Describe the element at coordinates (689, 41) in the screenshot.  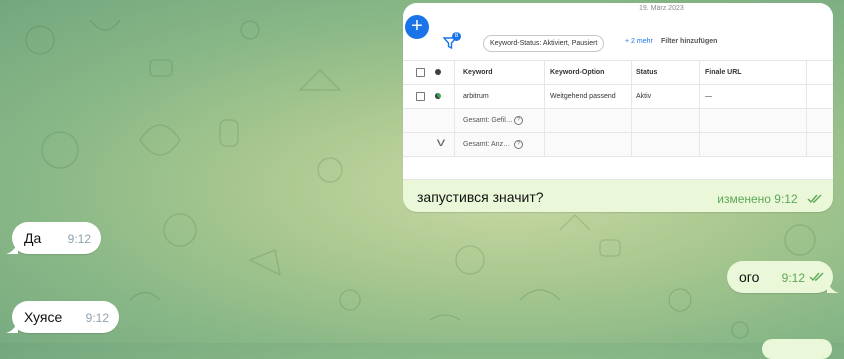
I see `add-filter-label: Filter hinzufügen` at that location.